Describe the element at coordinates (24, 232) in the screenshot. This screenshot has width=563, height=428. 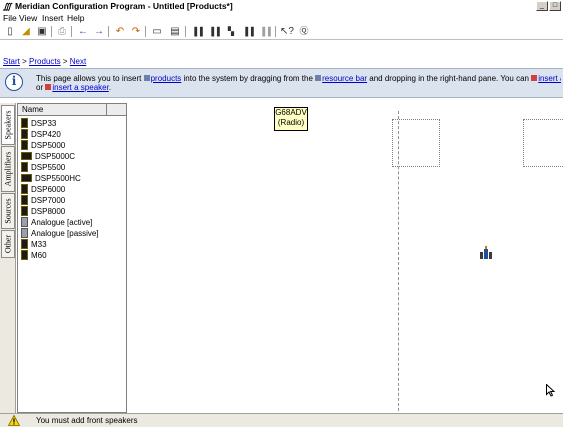
I see `analogue-speaker-icon` at that location.